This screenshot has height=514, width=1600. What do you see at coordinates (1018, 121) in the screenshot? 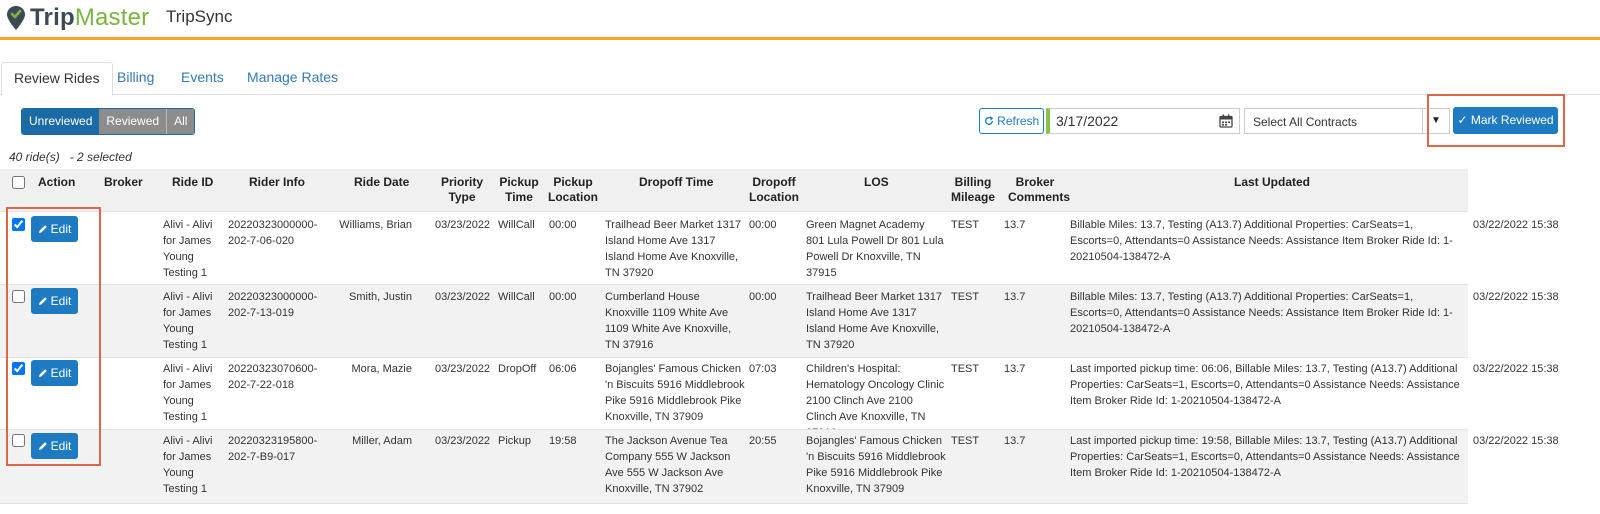
I see `refresh-label: Refresh` at bounding box center [1018, 121].